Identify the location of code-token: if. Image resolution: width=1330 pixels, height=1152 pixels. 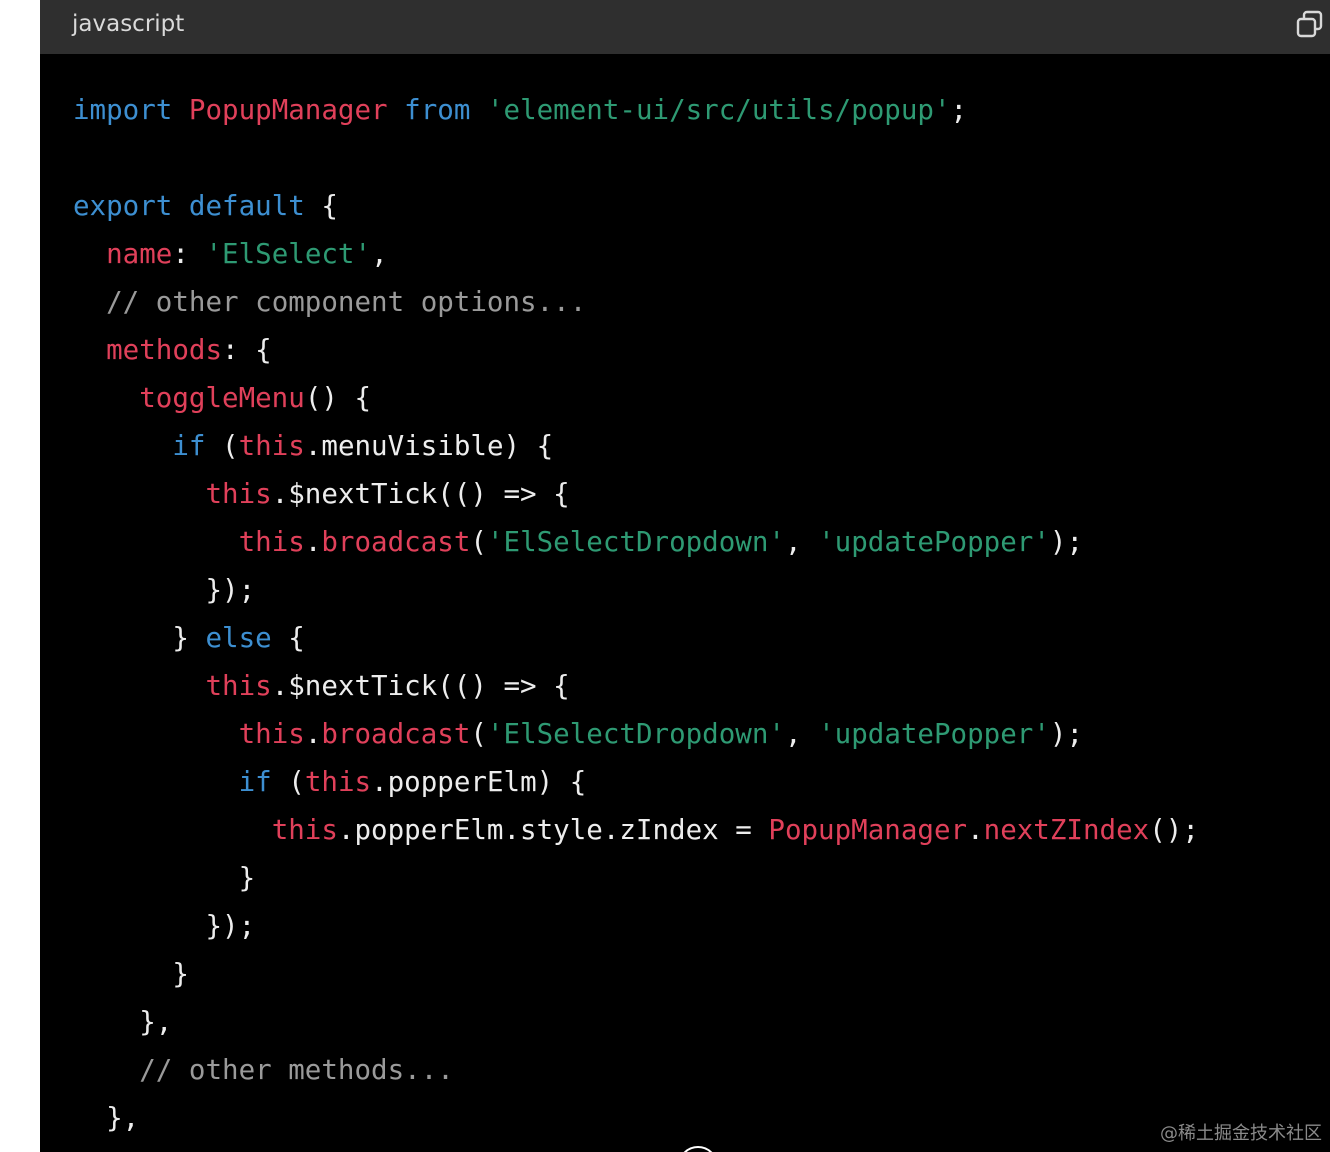
(189, 446).